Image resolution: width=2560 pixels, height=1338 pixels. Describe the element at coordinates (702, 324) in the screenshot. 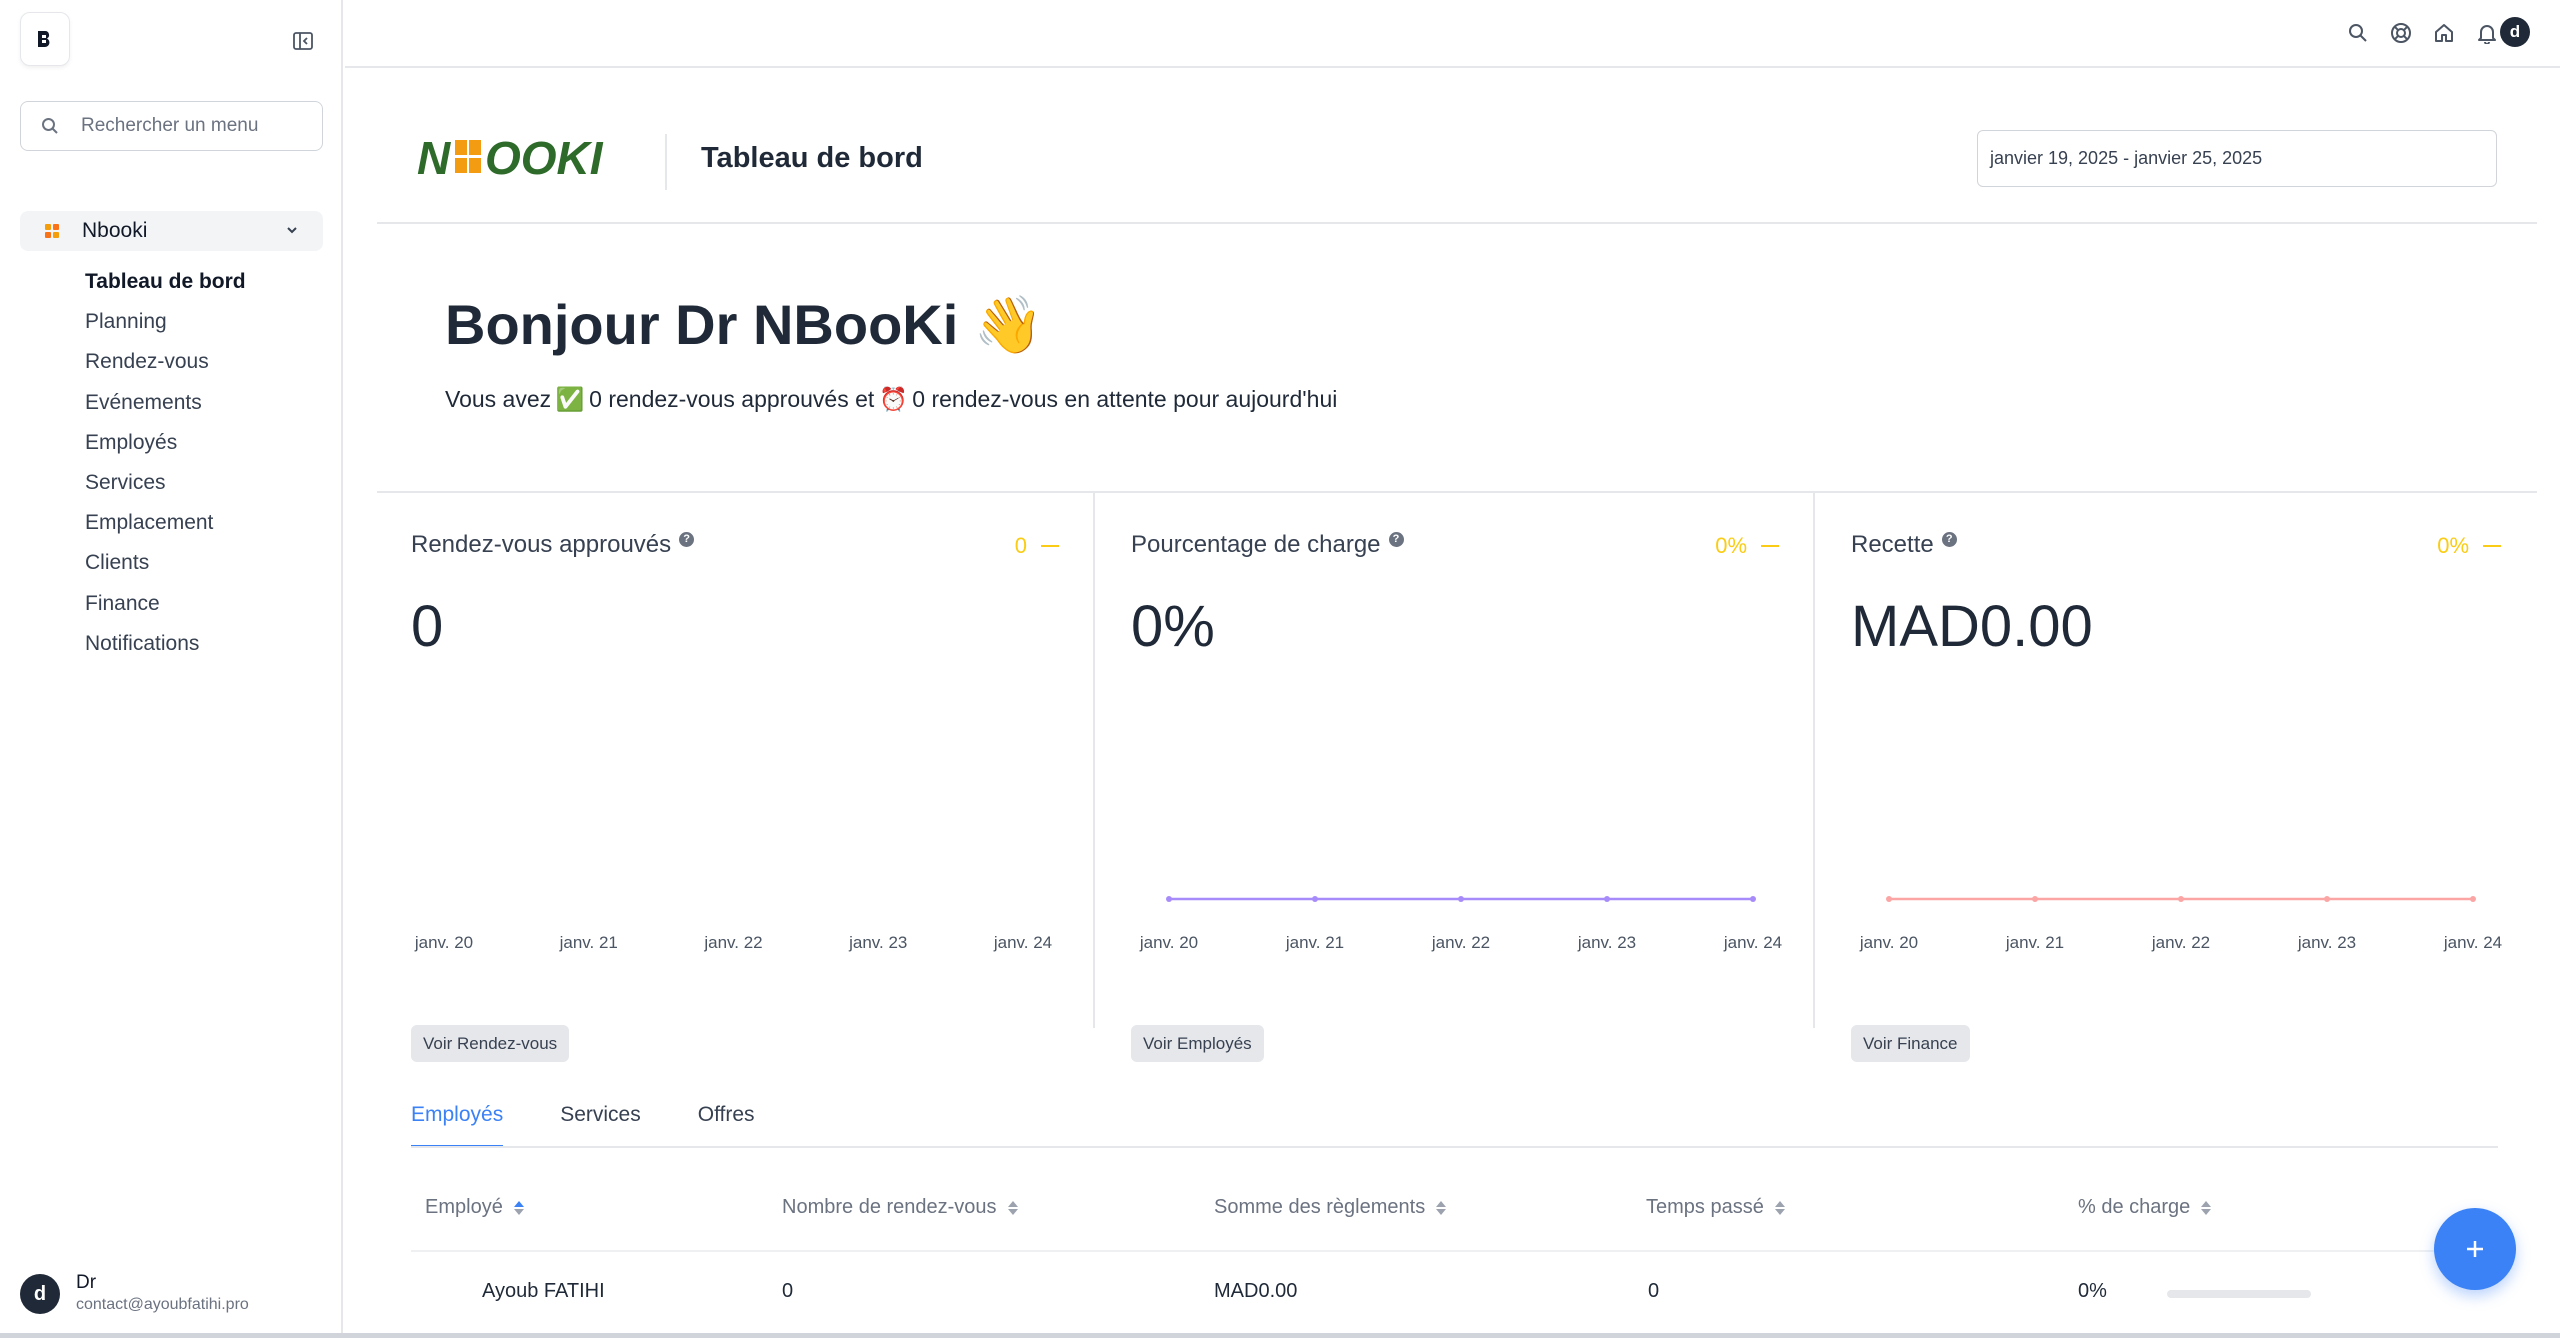

I see `greeting-text: Bonjour Dr NBooKi` at that location.